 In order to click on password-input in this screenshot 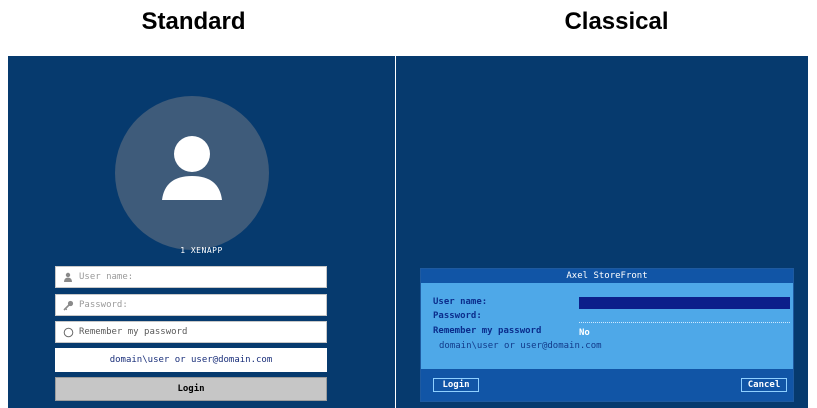, I will do `click(684, 318)`.